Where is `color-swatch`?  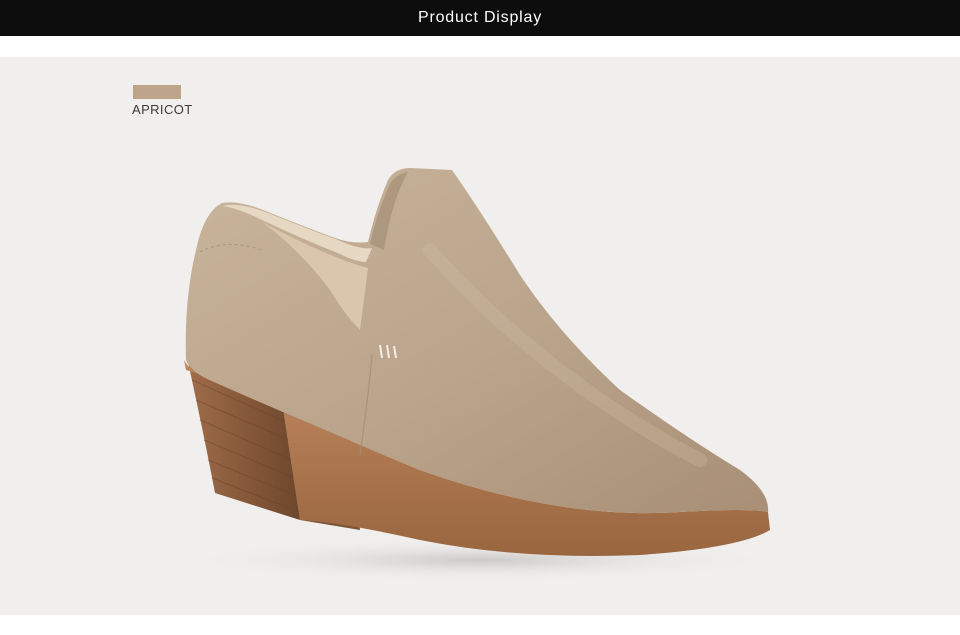
color-swatch is located at coordinates (157, 92).